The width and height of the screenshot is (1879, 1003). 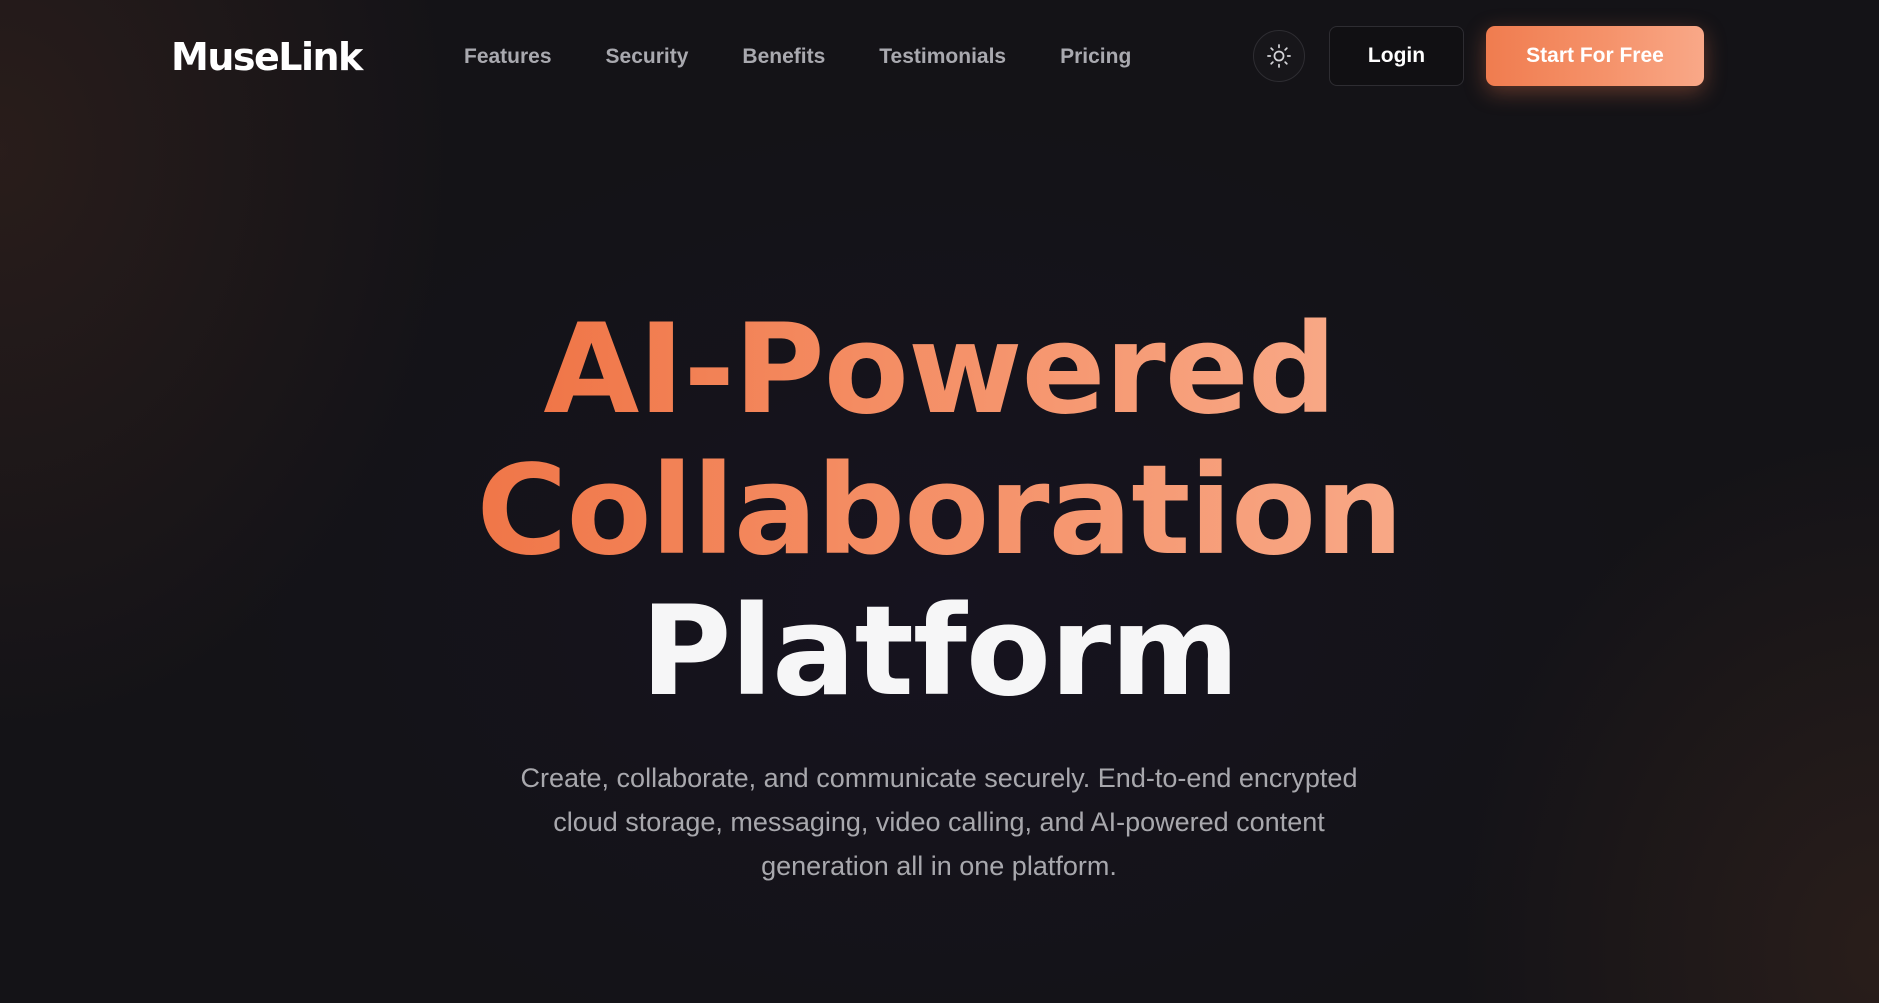 I want to click on hero-title-line-3: Platform, so click(x=940, y=652).